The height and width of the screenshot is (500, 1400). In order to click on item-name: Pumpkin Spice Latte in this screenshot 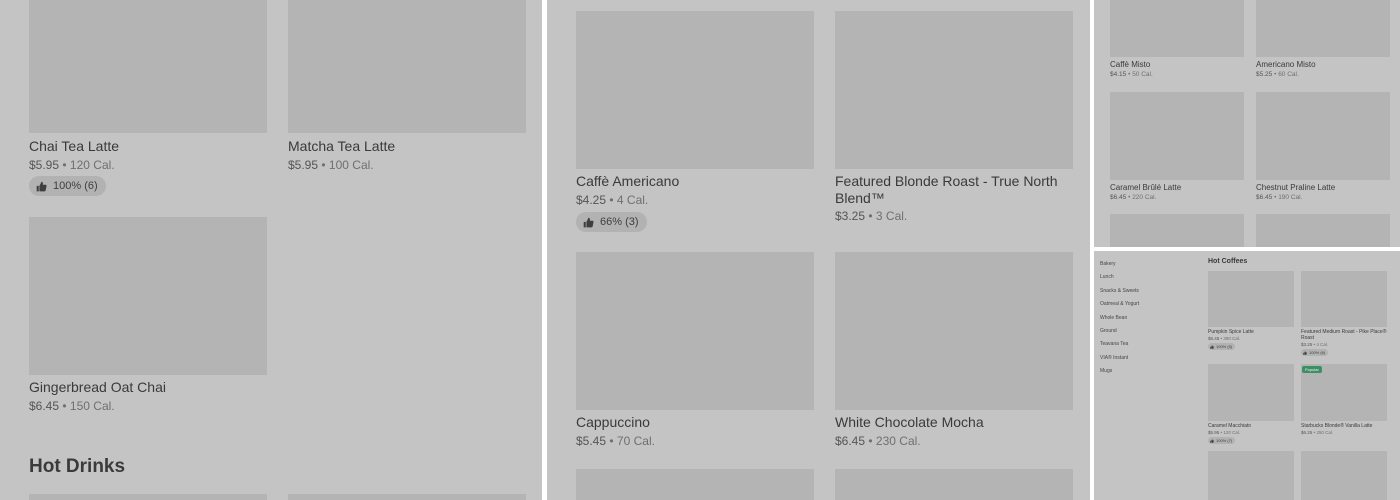, I will do `click(1253, 332)`.